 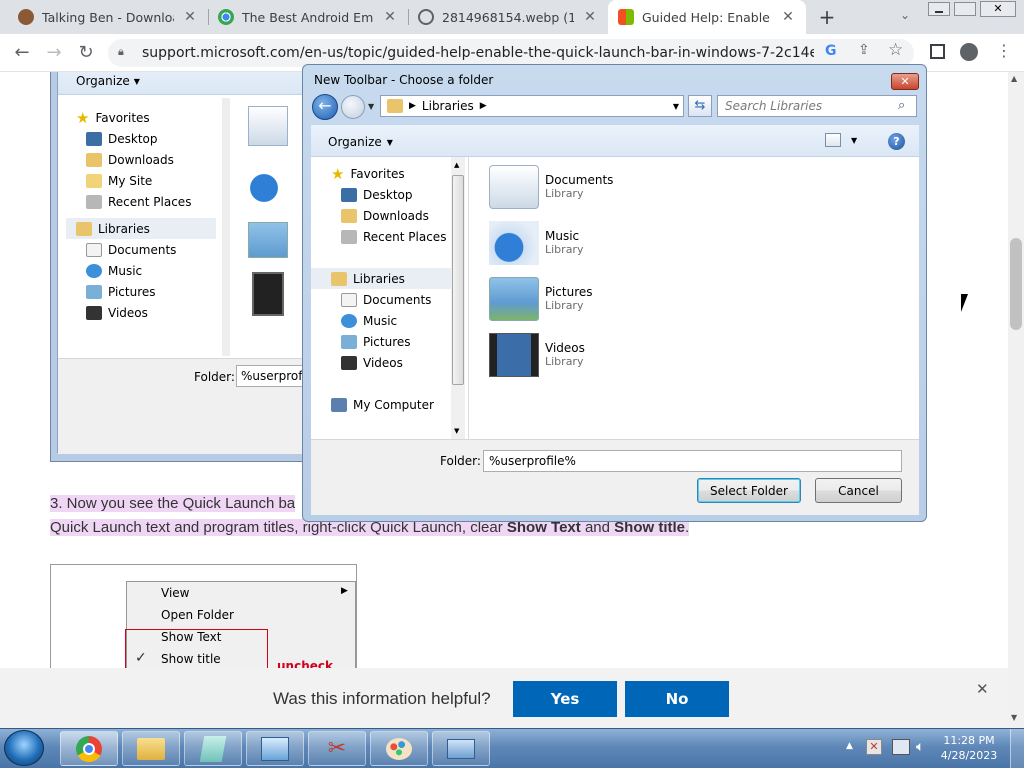 I want to click on dialog-back-button: ←, so click(x=325, y=107).